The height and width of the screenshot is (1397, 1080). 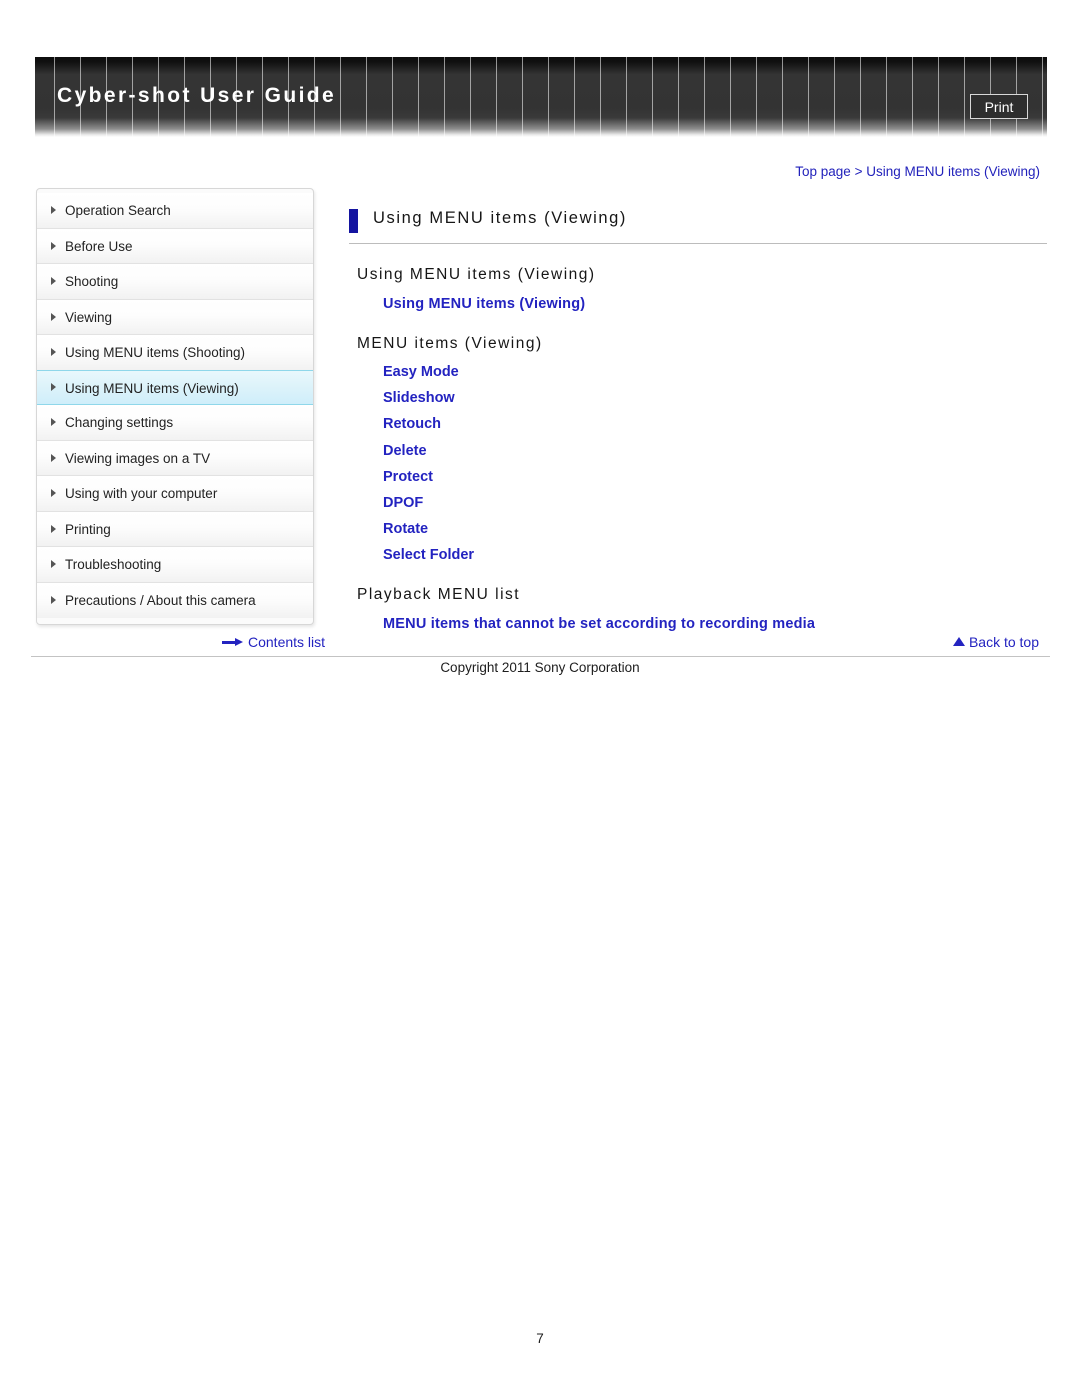 I want to click on footer-divider, so click(x=540, y=656).